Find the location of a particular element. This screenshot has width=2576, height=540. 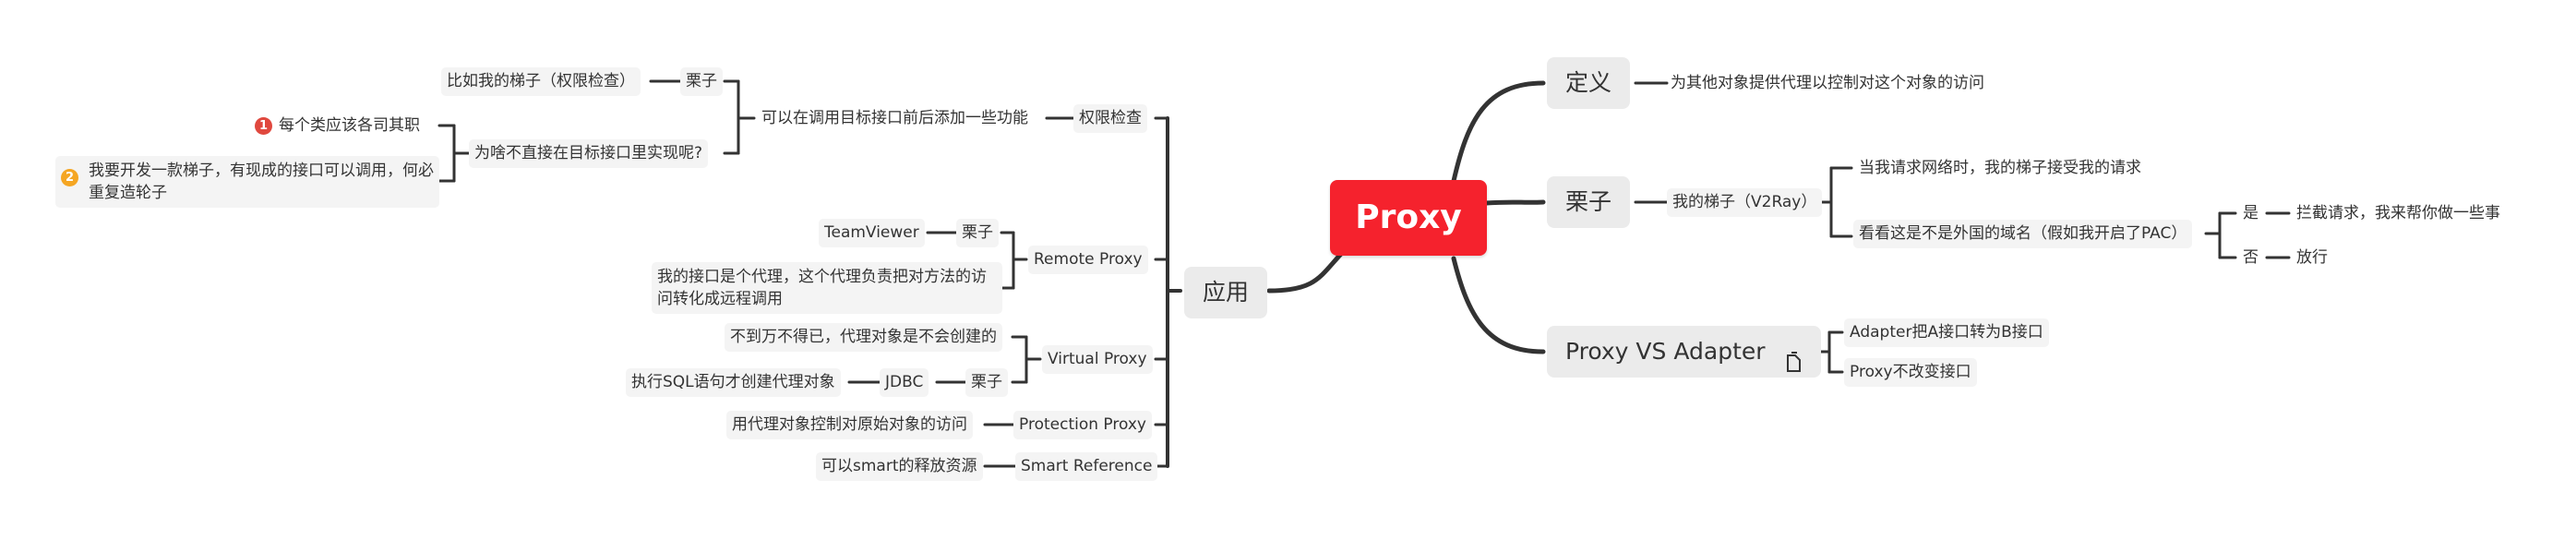

virtual-example: 栗子 is located at coordinates (986, 382).